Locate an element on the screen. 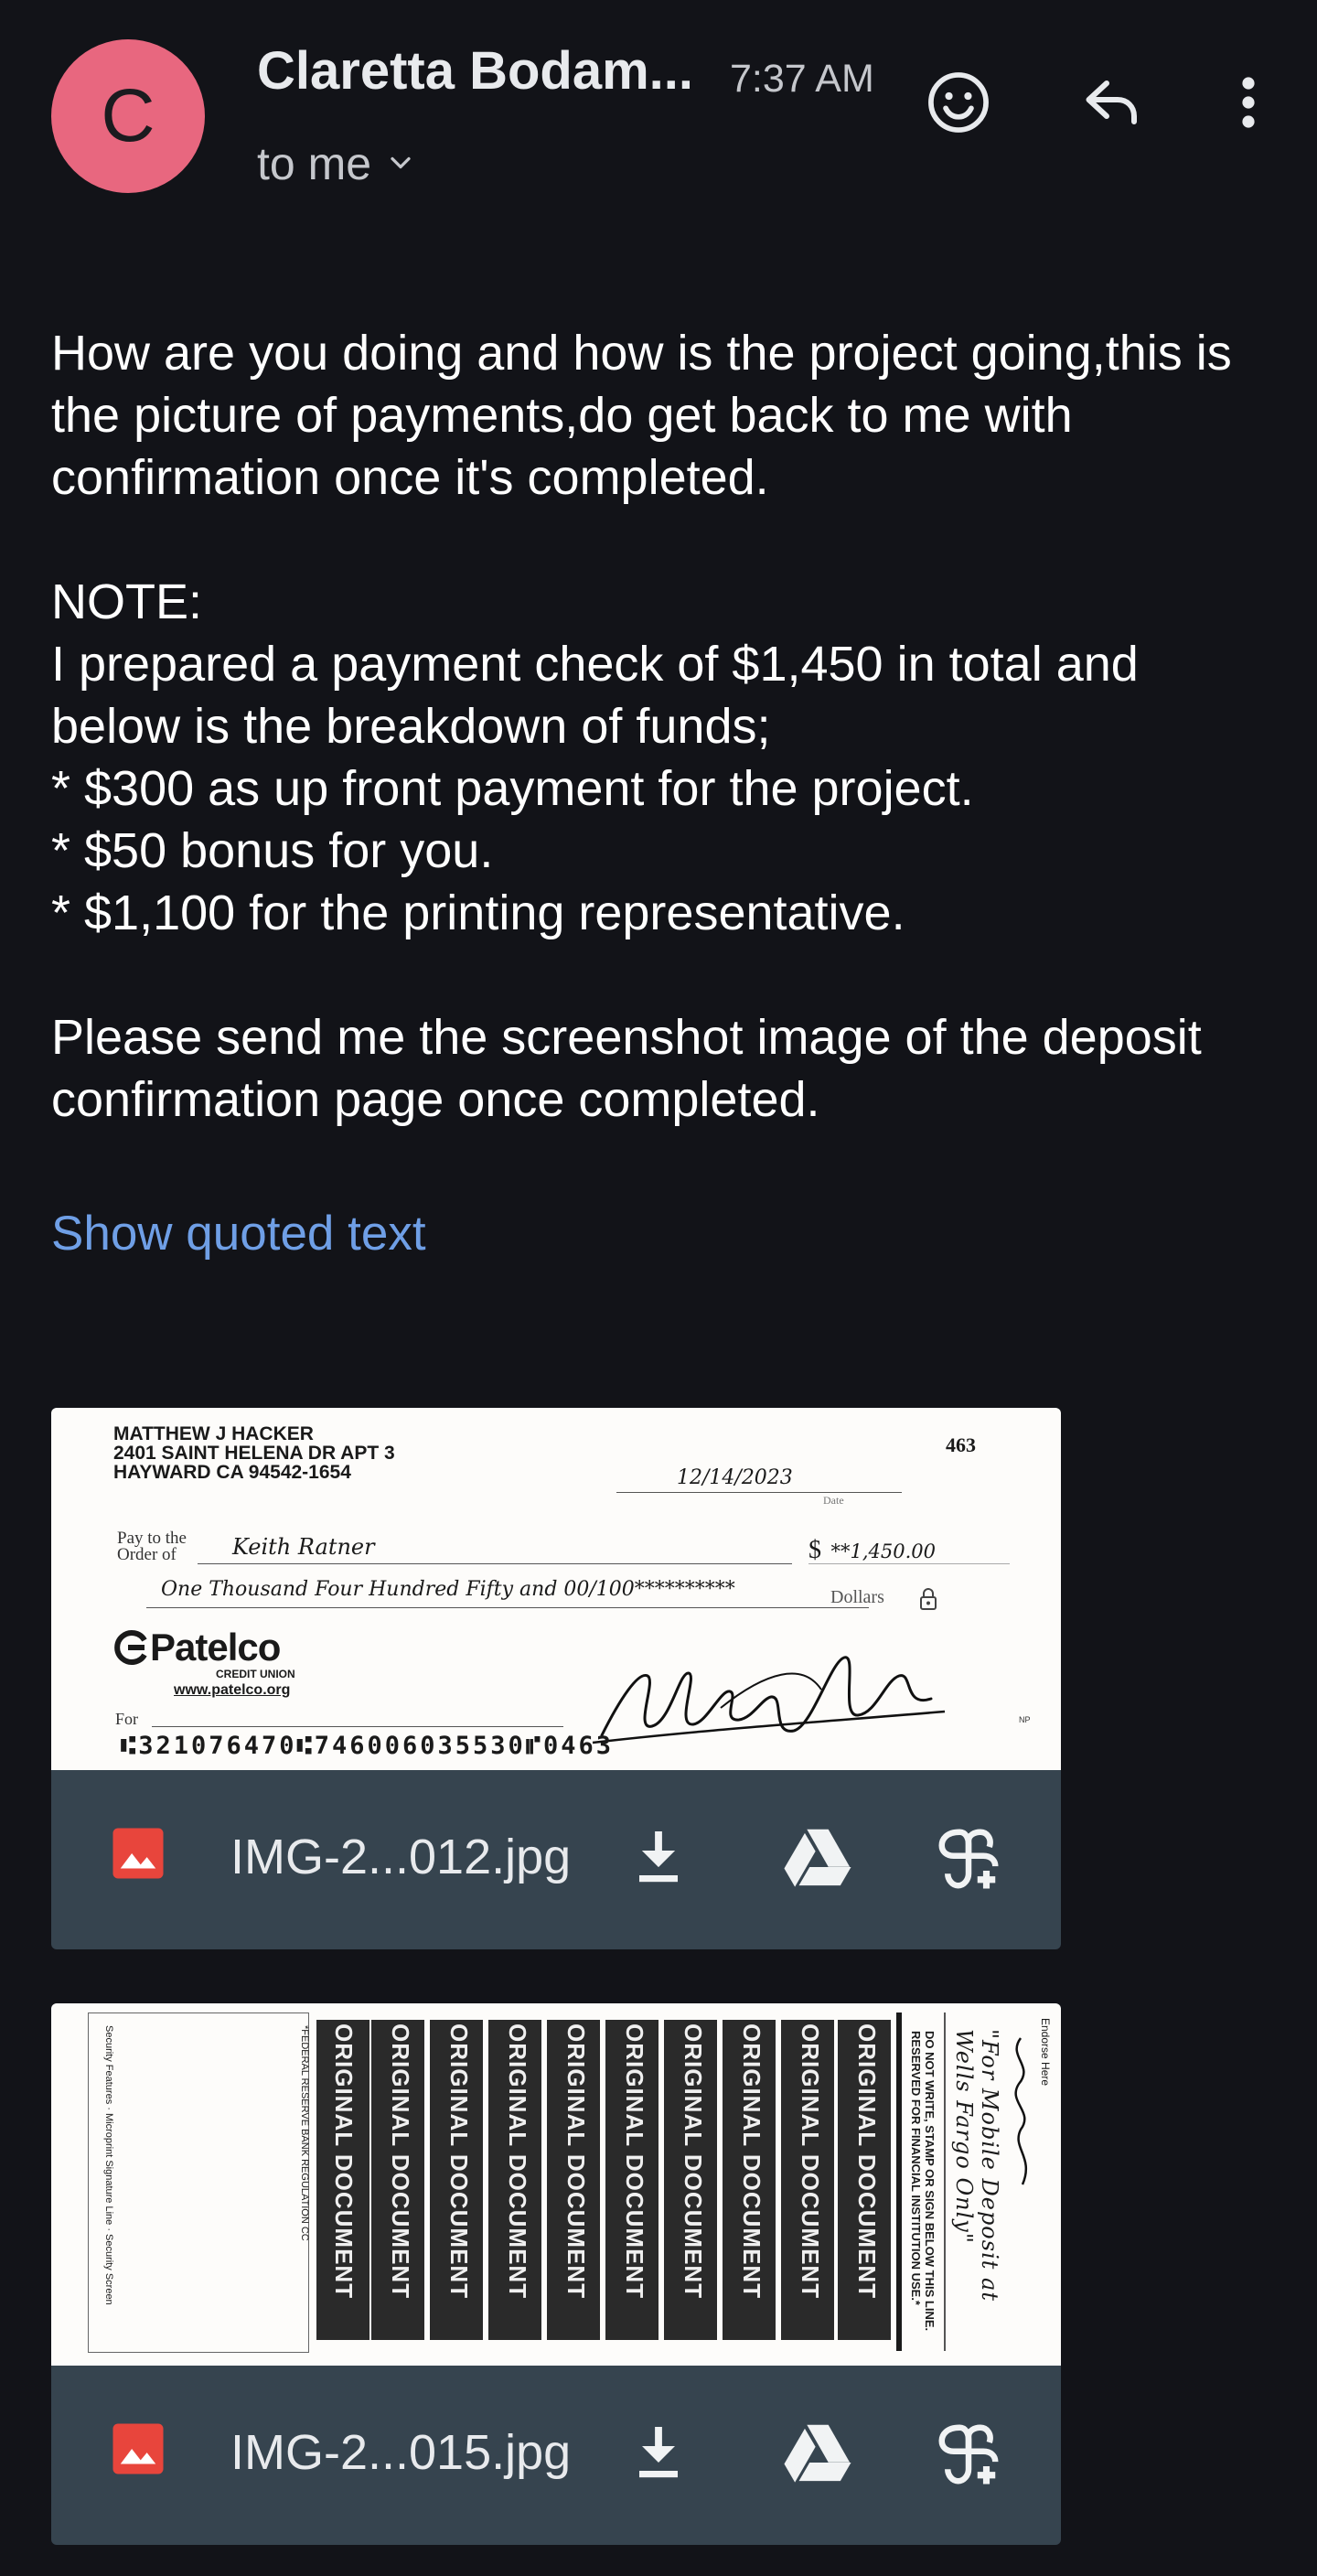 This screenshot has height=2576, width=1317. emoji-reaction-icon is located at coordinates (958, 103).